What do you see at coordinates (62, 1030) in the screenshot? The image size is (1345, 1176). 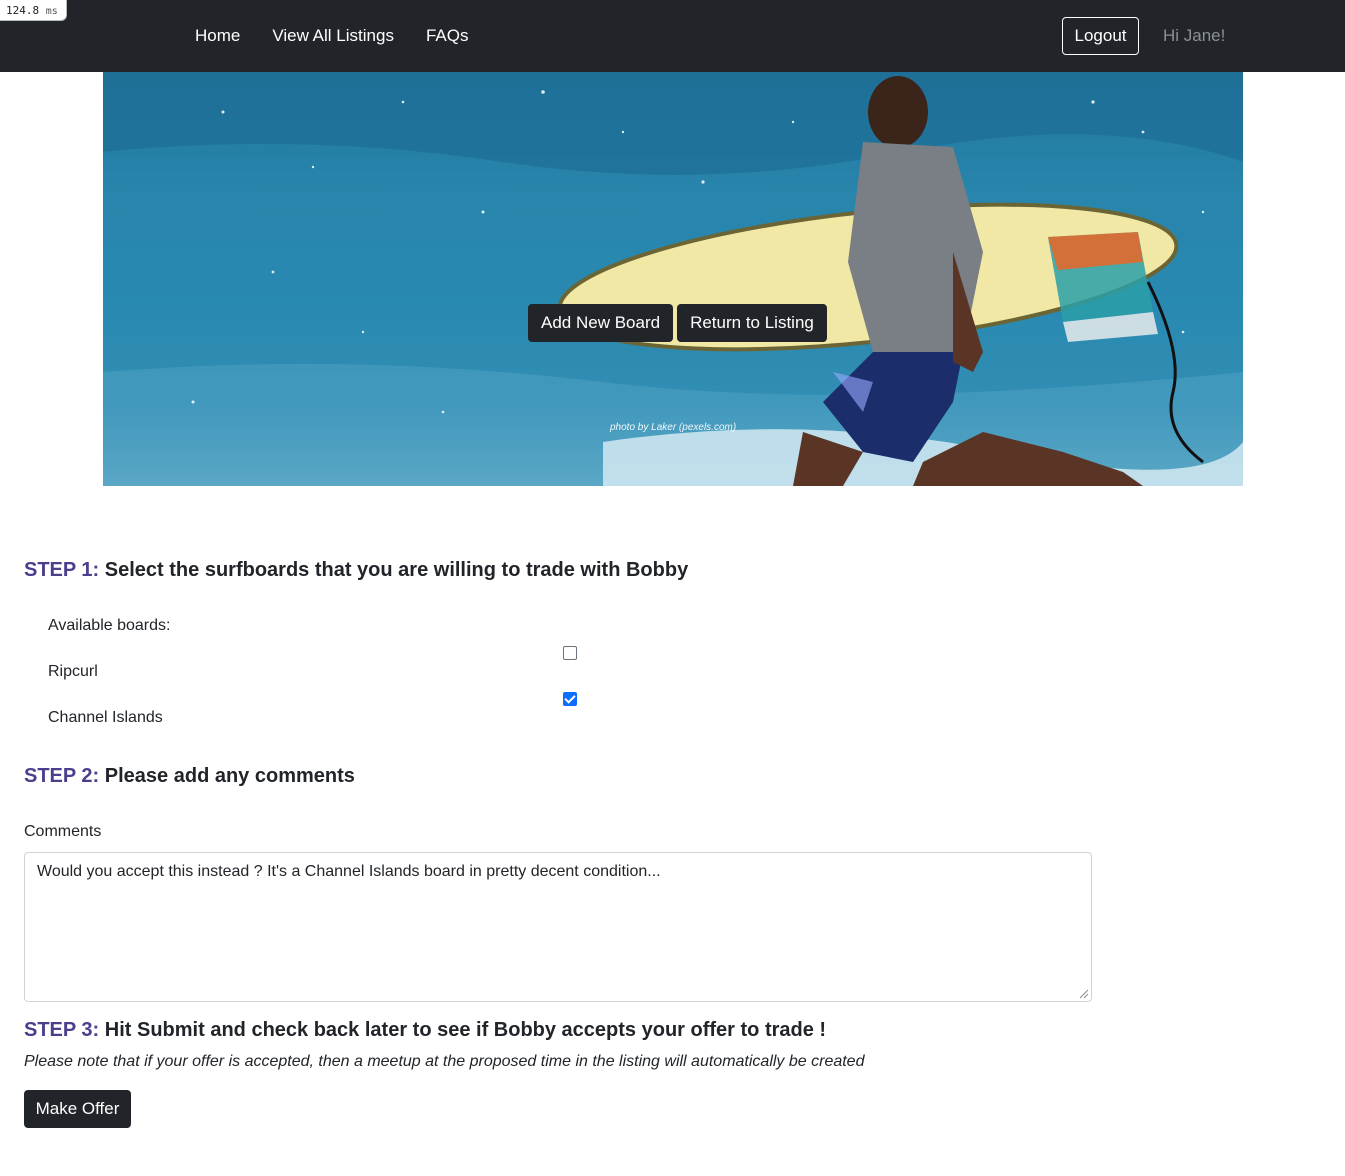 I see `step3-label: STEP 3:` at bounding box center [62, 1030].